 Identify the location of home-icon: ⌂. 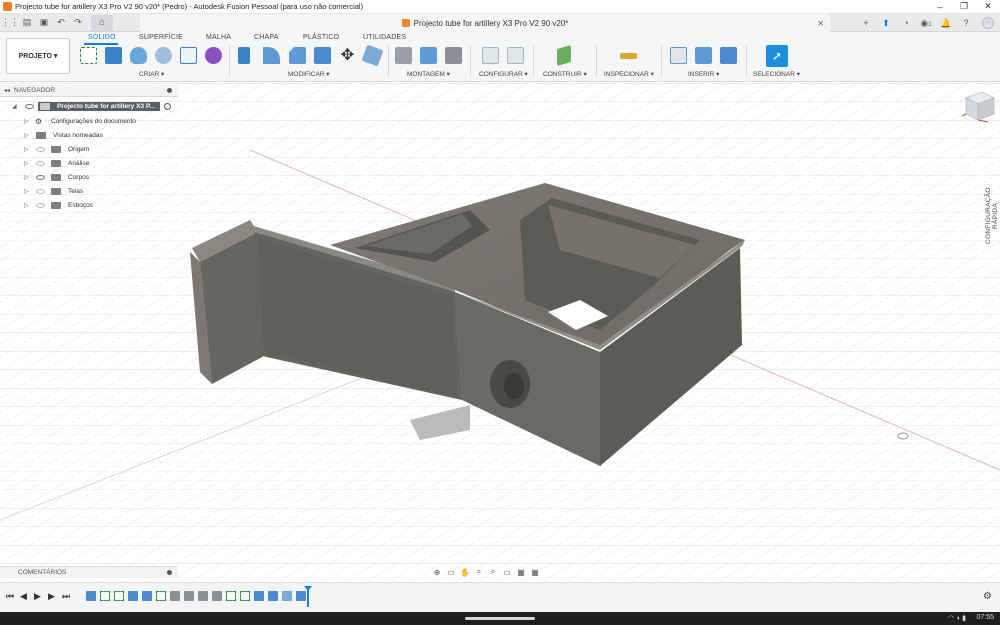
(102, 22).